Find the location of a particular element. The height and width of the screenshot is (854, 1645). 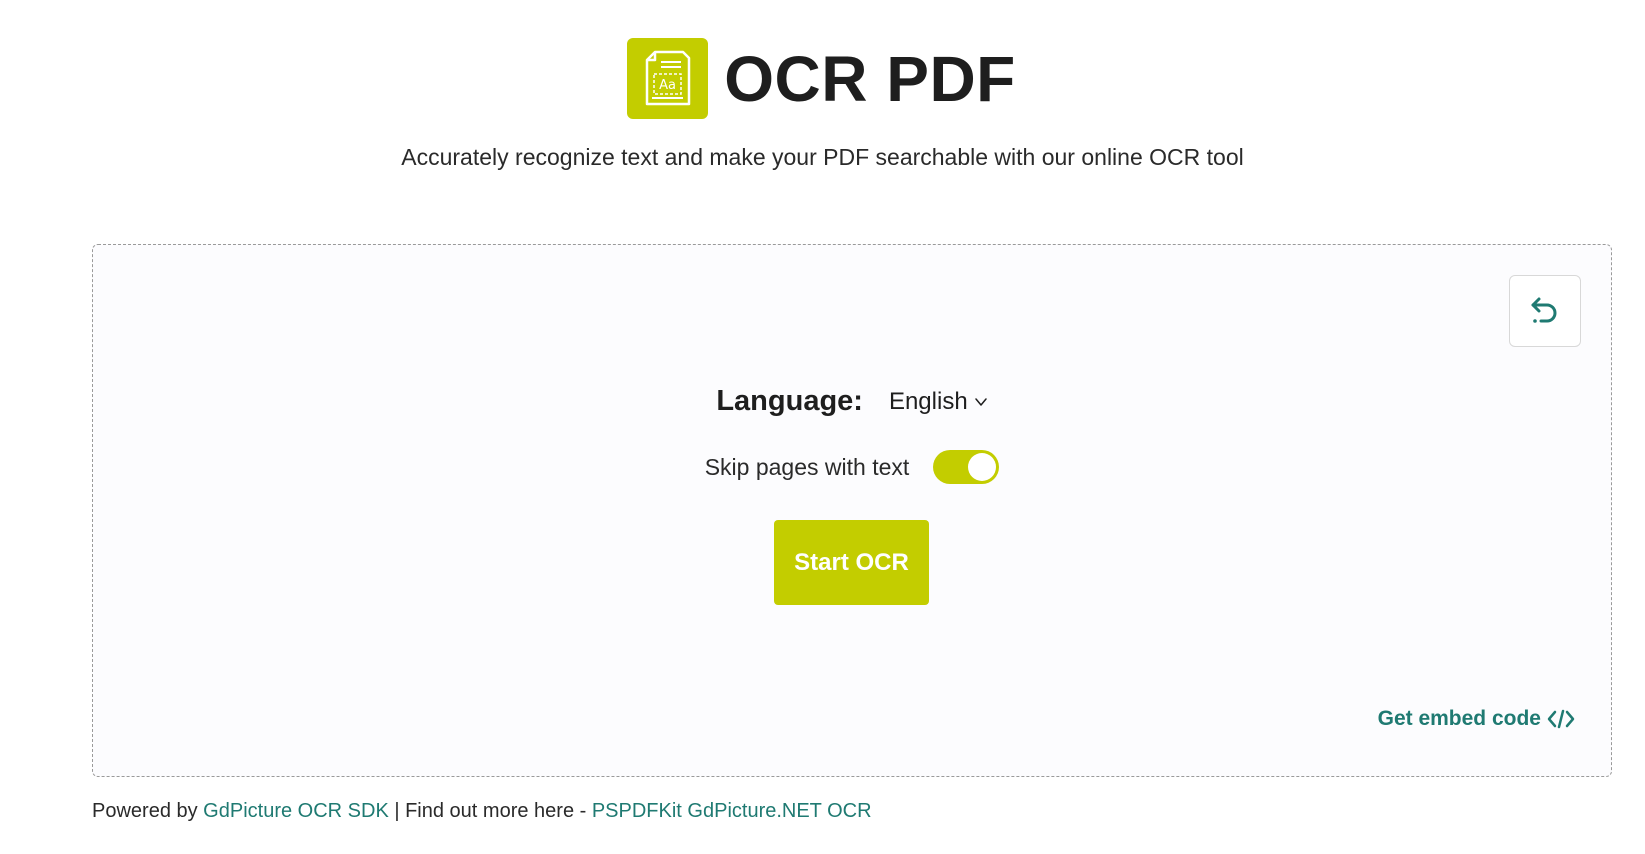

skip-pages-label: Skip pages with text is located at coordinates (807, 466).